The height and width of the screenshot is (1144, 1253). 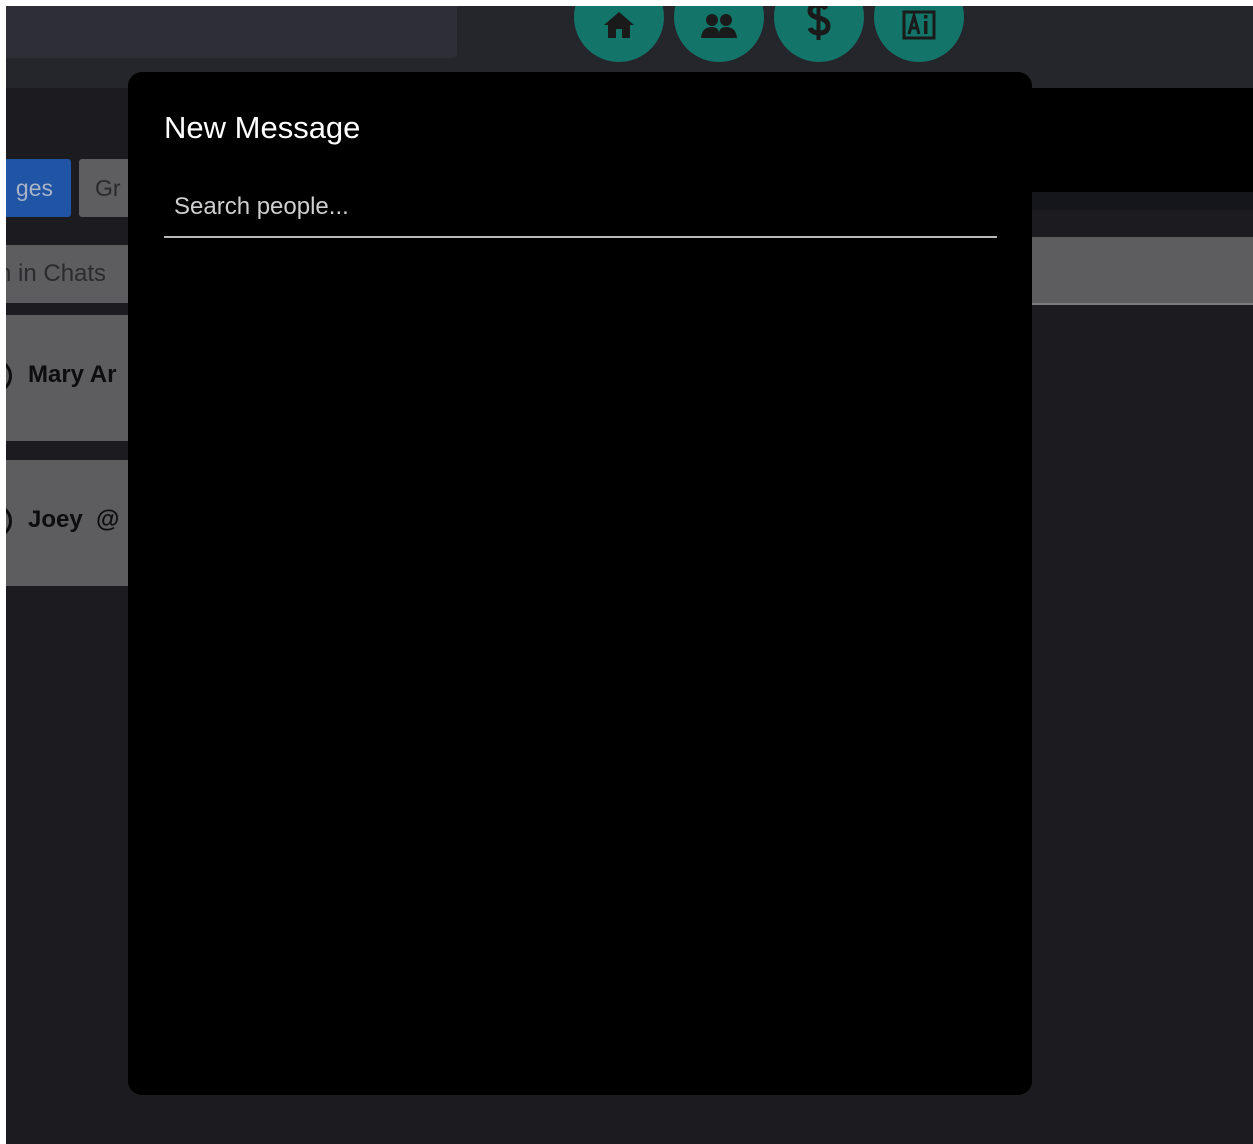 I want to click on money-button, so click(x=819, y=34).